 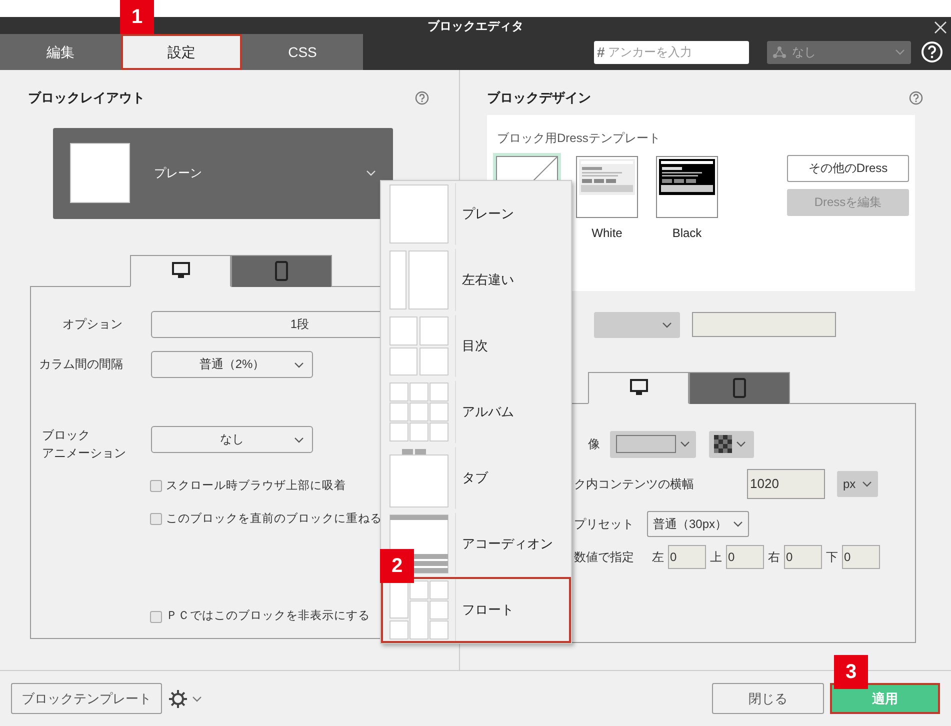 What do you see at coordinates (940, 27) in the screenshot?
I see `close-icon` at bounding box center [940, 27].